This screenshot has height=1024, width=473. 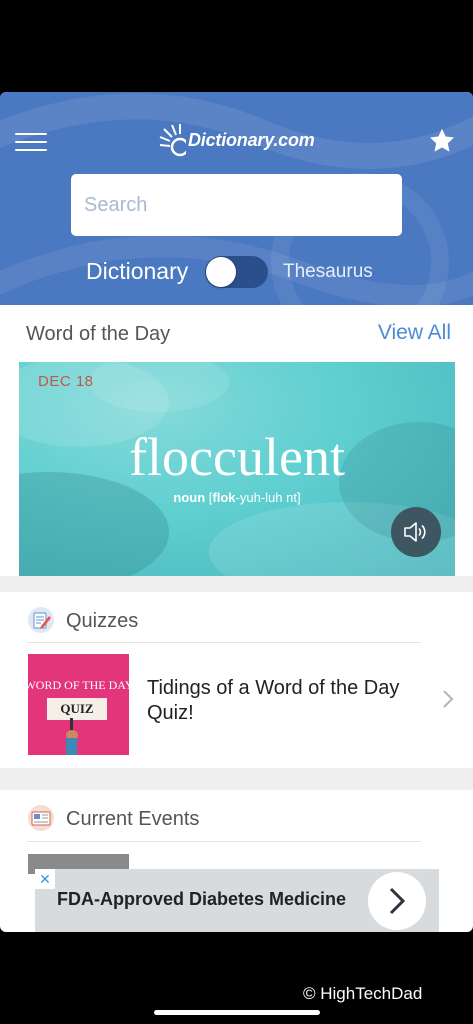 What do you see at coordinates (45, 879) in the screenshot?
I see `ad-close-button: ✕` at bounding box center [45, 879].